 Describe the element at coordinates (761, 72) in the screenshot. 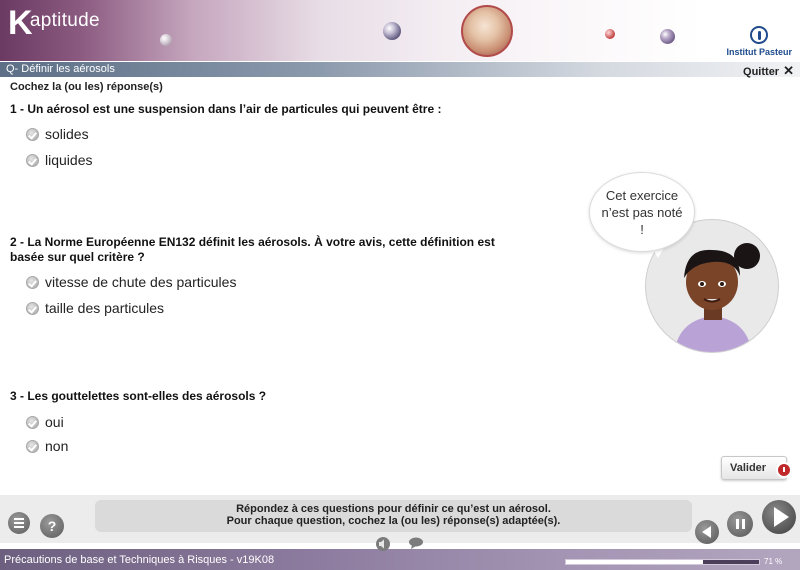

I see `quit-label: Quitter` at that location.